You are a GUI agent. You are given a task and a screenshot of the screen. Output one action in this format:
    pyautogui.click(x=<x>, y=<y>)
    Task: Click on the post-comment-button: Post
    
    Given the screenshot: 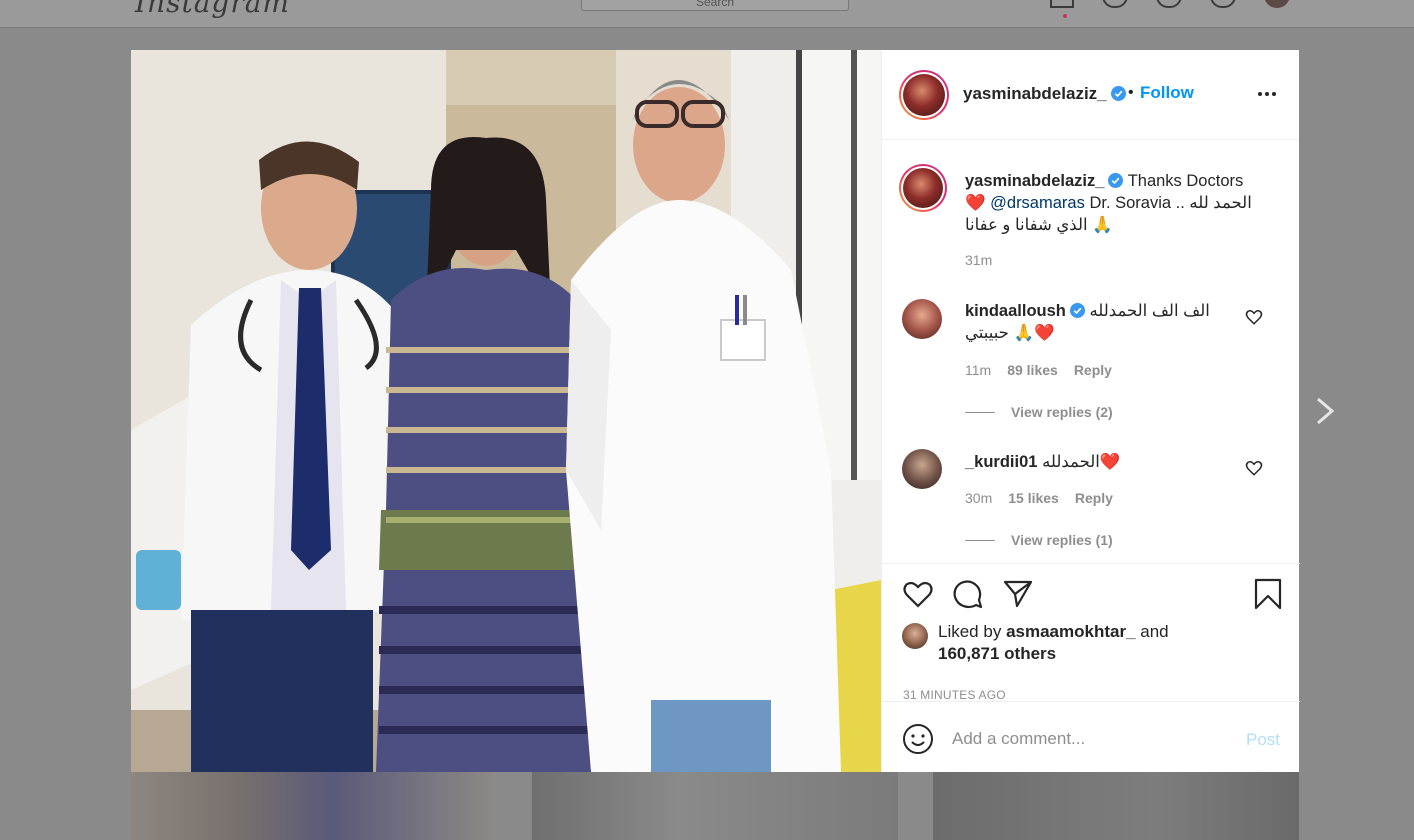 What is the action you would take?
    pyautogui.click(x=1263, y=740)
    